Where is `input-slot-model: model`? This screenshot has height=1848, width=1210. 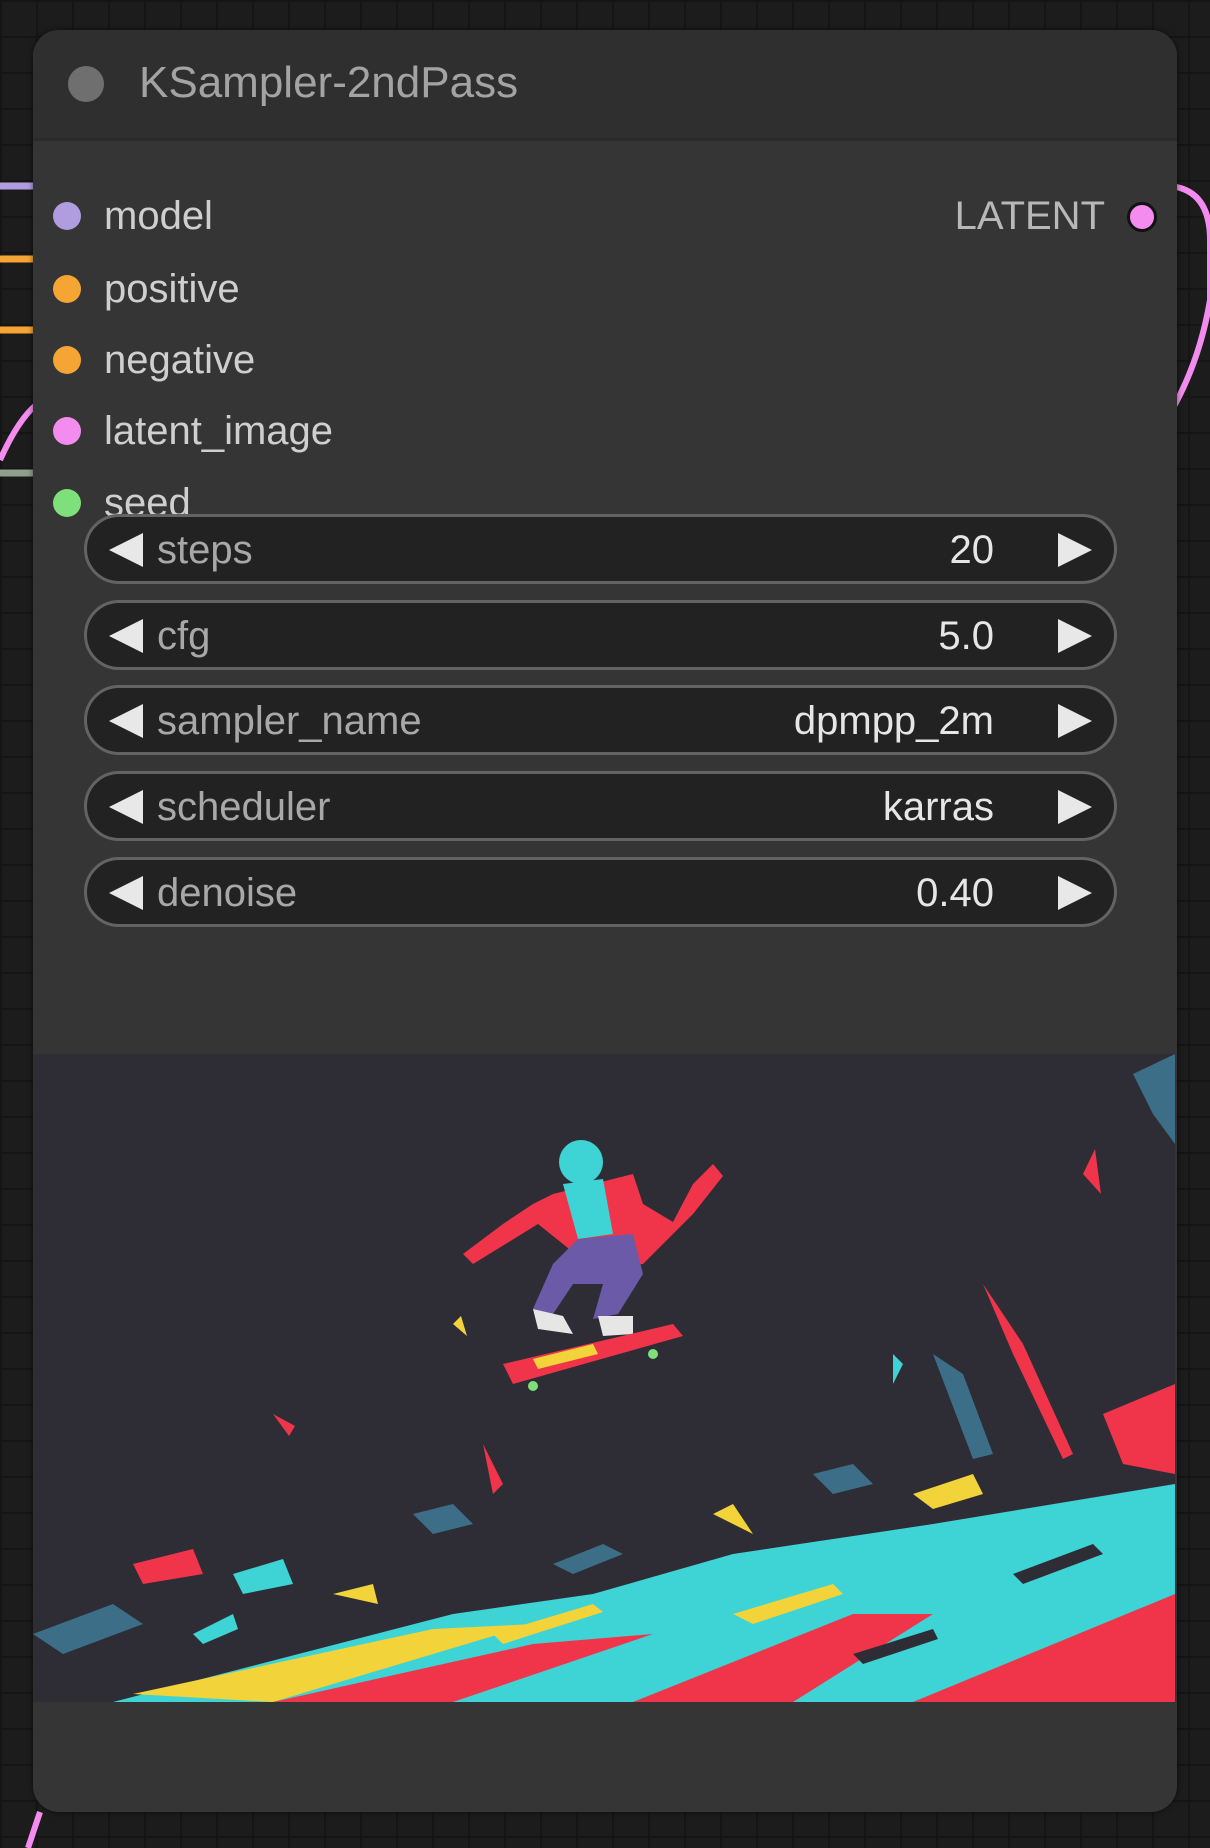 input-slot-model: model is located at coordinates (333, 216).